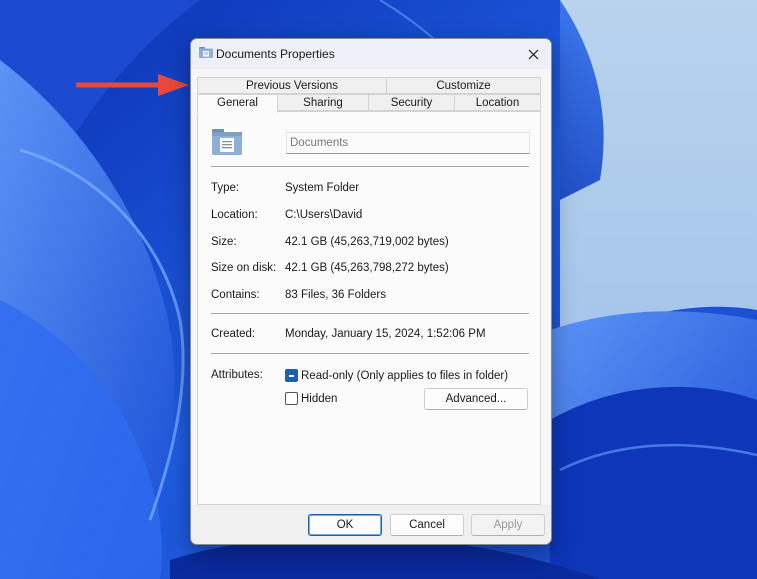  I want to click on tab-label: General, so click(237, 103).